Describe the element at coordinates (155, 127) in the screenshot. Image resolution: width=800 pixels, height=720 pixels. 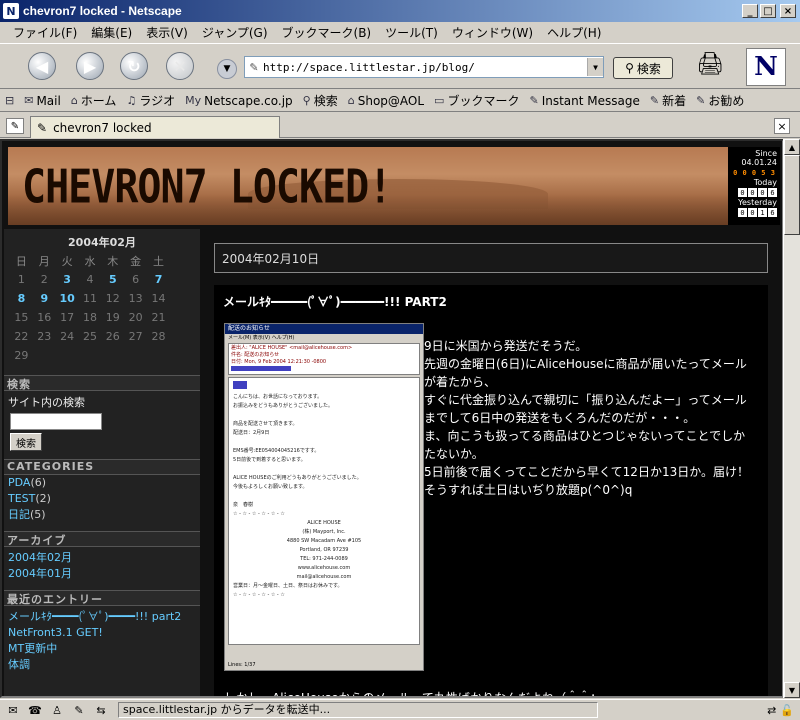
I see `tab-chevron7: ✎ chevron7 locked` at that location.